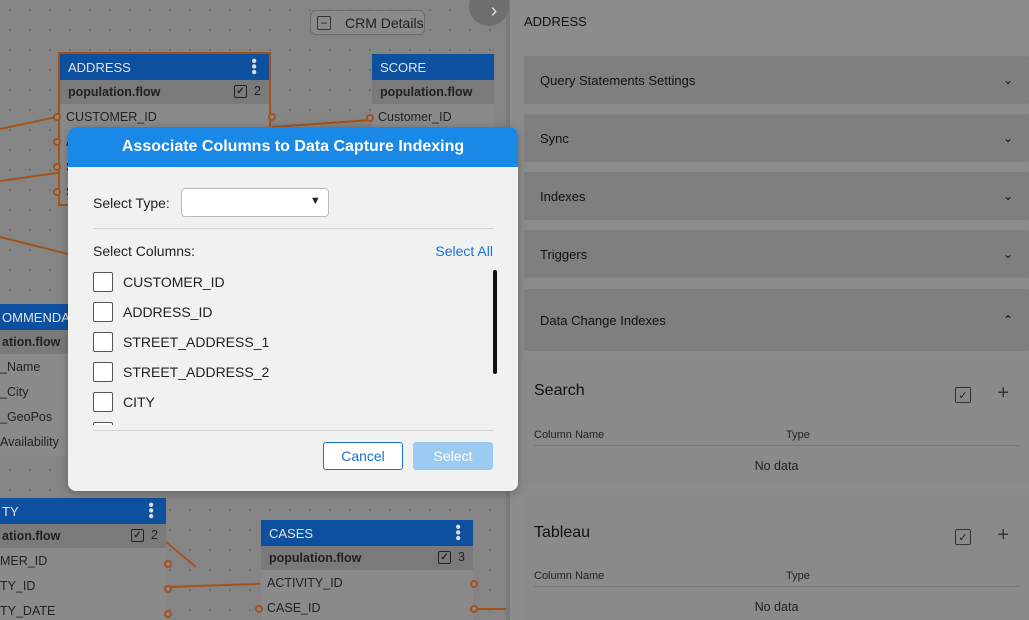  What do you see at coordinates (453, 456) in the screenshot?
I see `select-button: Select` at bounding box center [453, 456].